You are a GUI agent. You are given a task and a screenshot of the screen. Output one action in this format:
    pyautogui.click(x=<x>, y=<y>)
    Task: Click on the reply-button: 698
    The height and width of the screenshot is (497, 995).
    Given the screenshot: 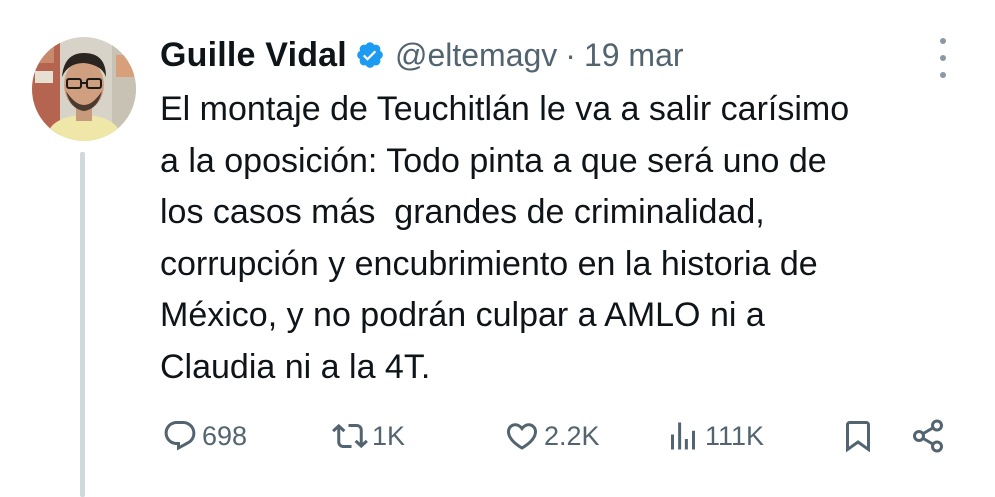 What is the action you would take?
    pyautogui.click(x=204, y=436)
    